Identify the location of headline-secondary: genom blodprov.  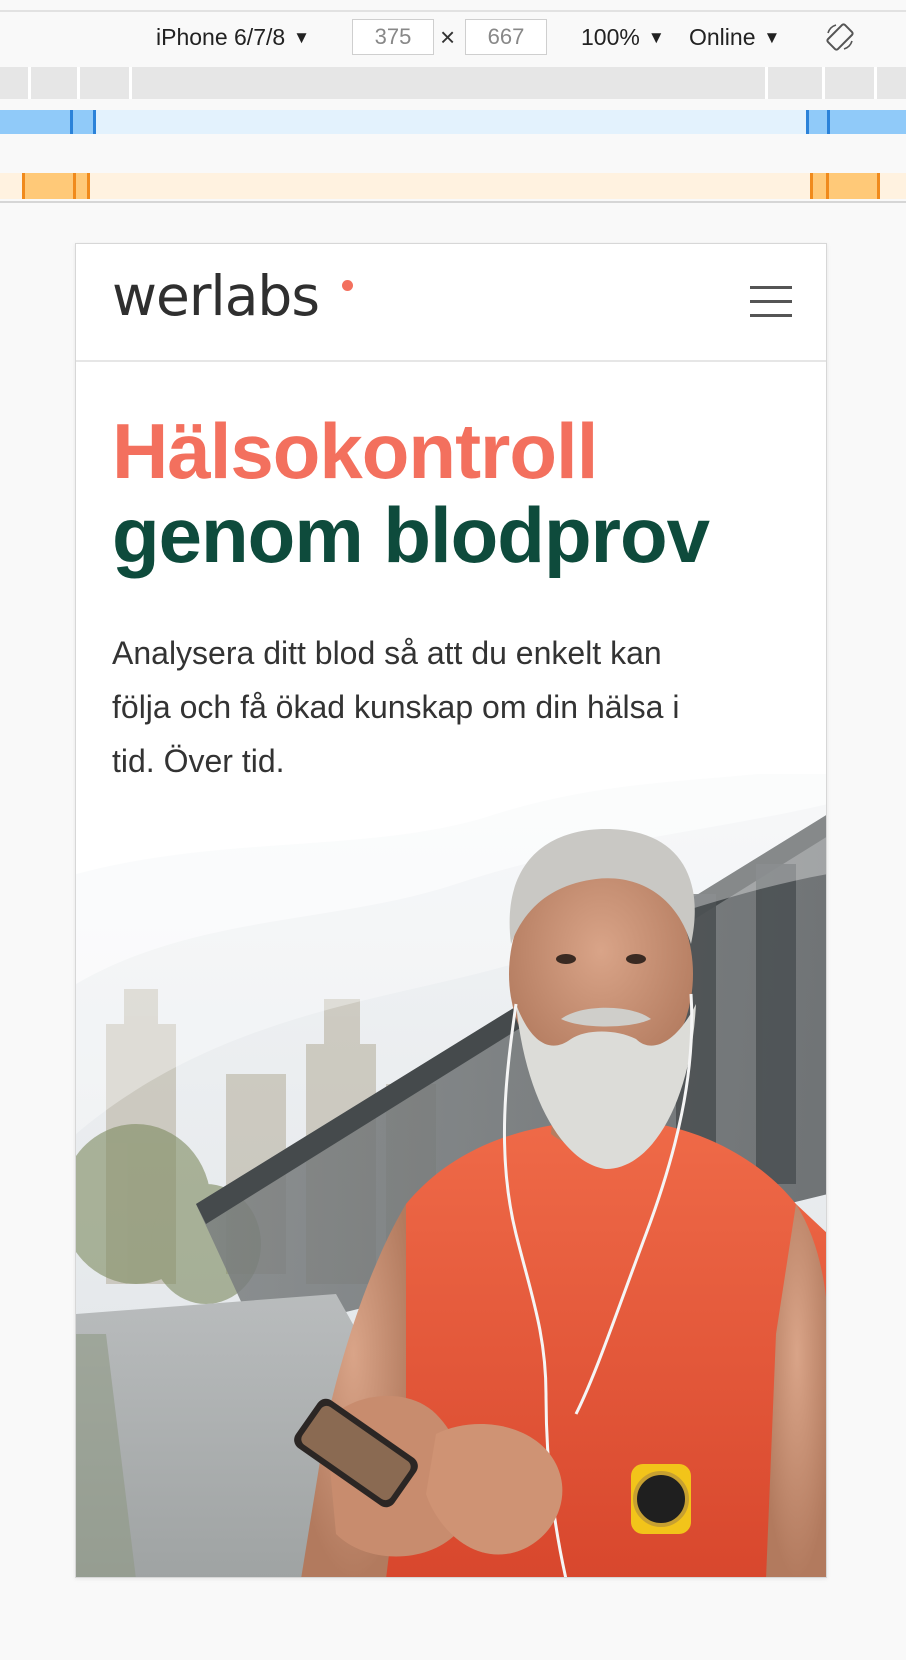
(411, 535).